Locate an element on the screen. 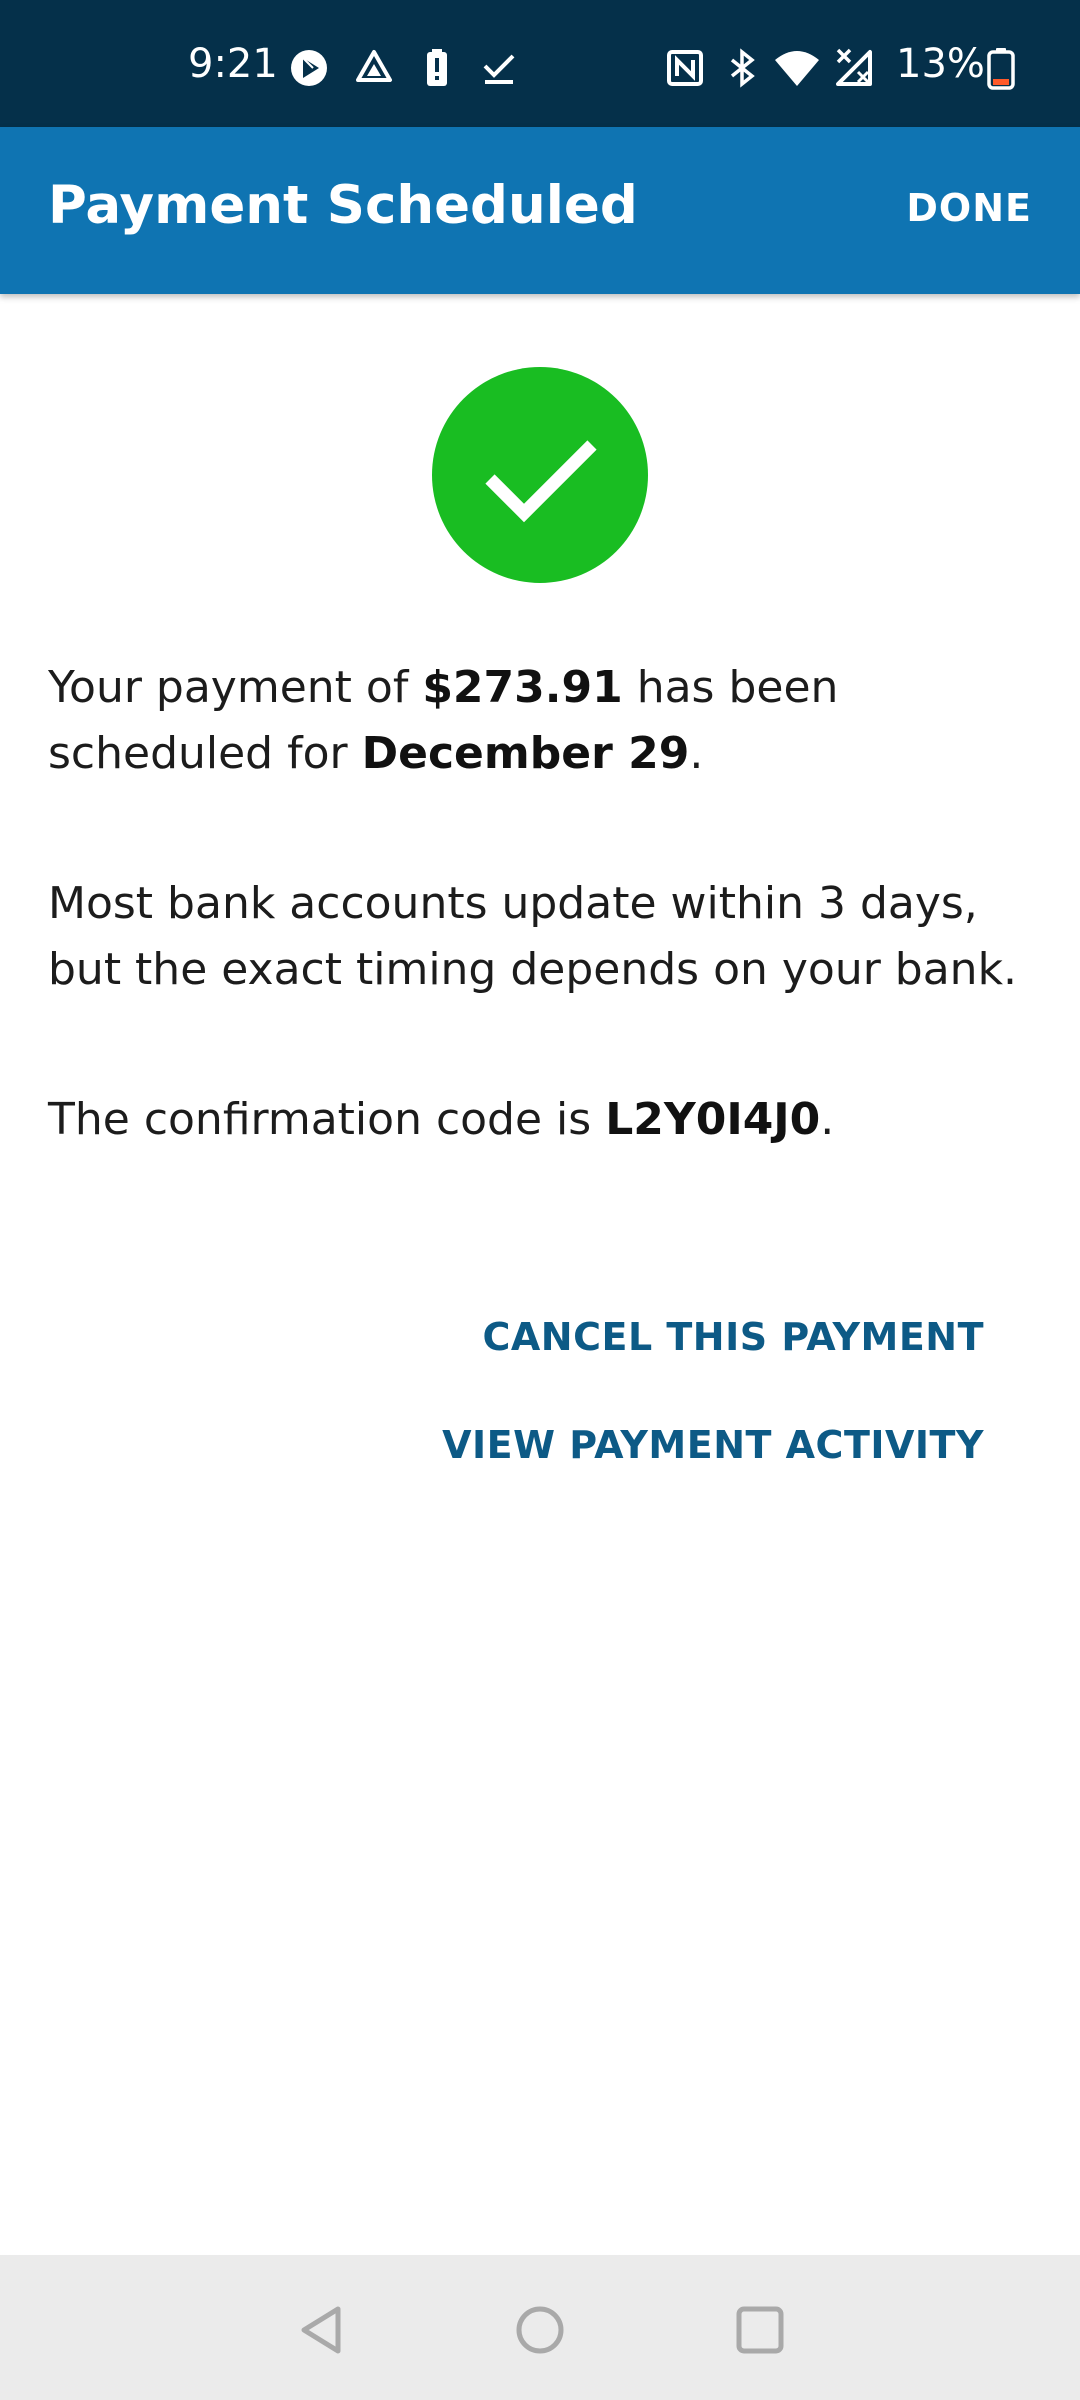 Image resolution: width=1080 pixels, height=2400 pixels. back-icon is located at coordinates (323, 2330).